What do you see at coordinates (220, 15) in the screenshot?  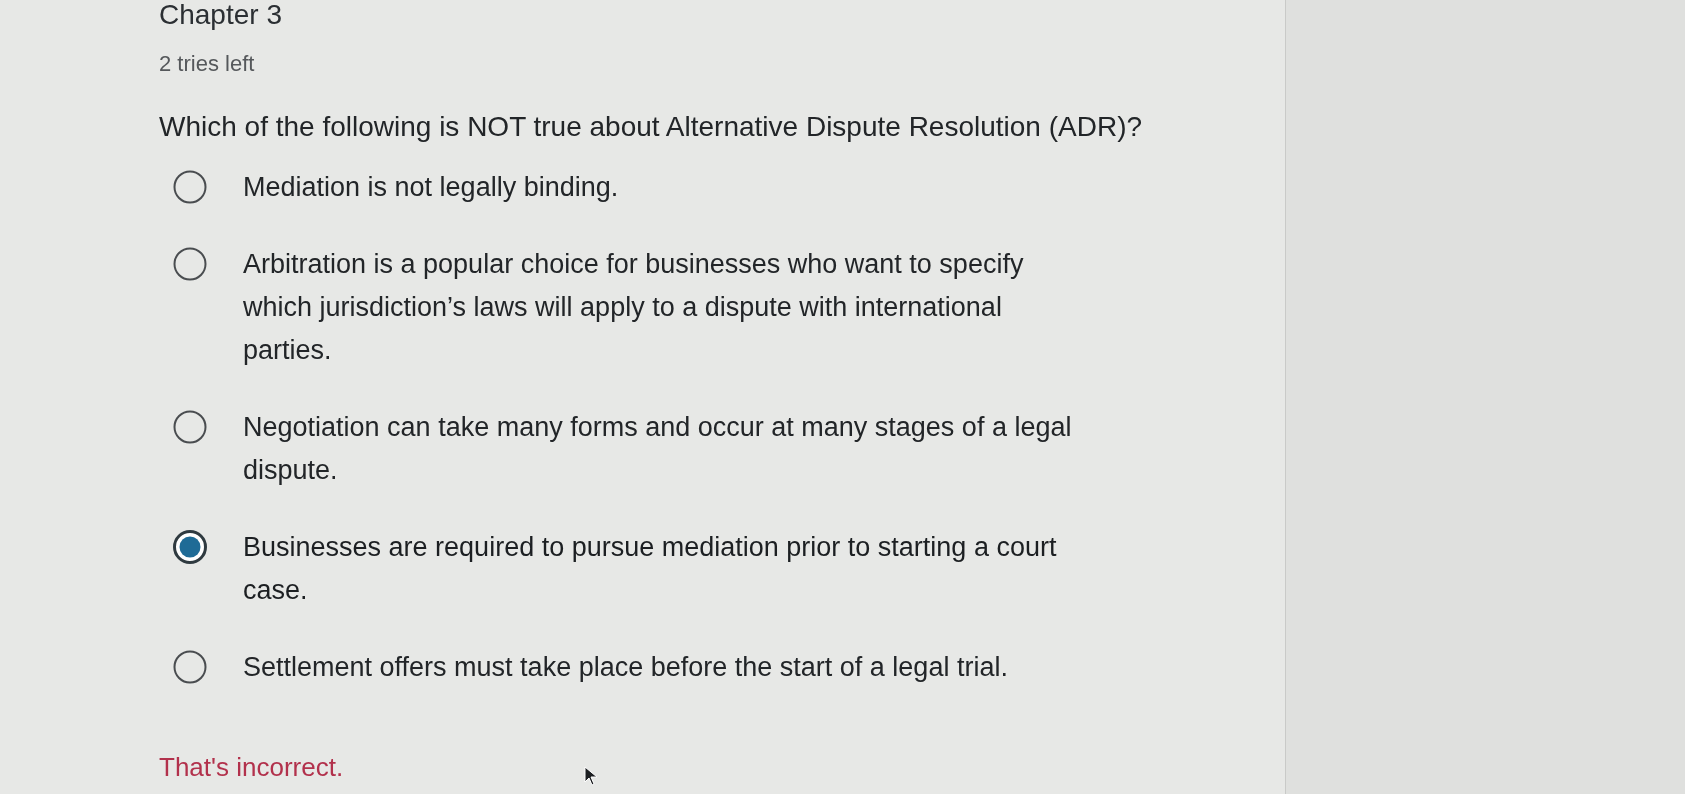 I see `chapter-heading: Chapter 3` at bounding box center [220, 15].